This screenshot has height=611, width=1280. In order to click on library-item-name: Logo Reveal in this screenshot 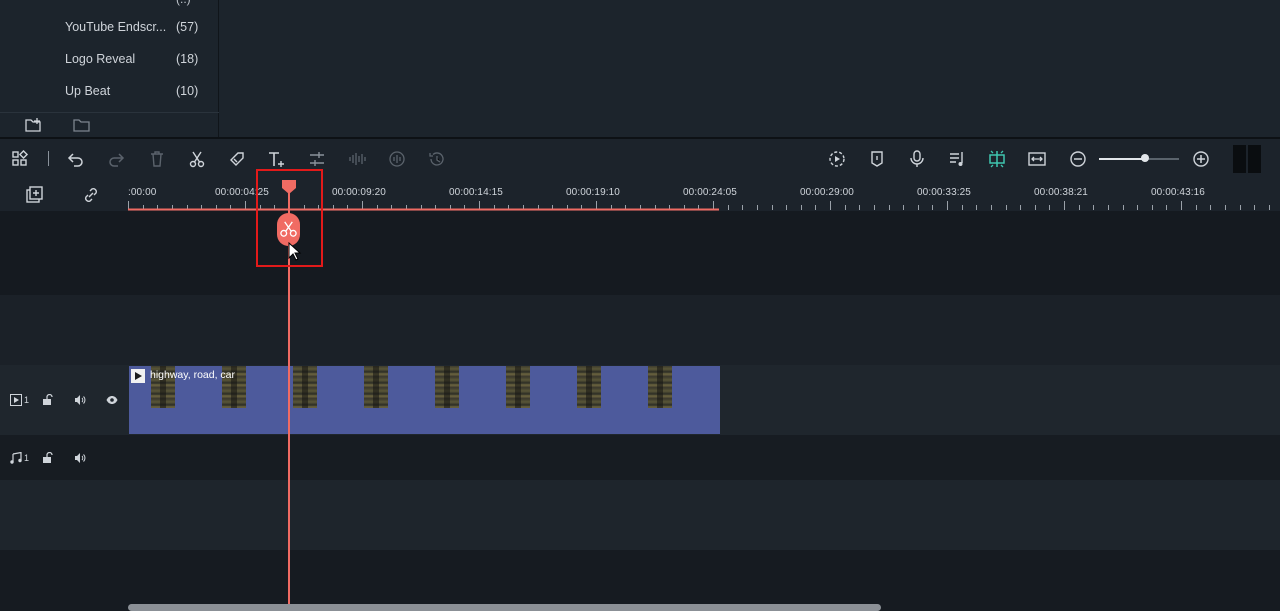, I will do `click(100, 59)`.